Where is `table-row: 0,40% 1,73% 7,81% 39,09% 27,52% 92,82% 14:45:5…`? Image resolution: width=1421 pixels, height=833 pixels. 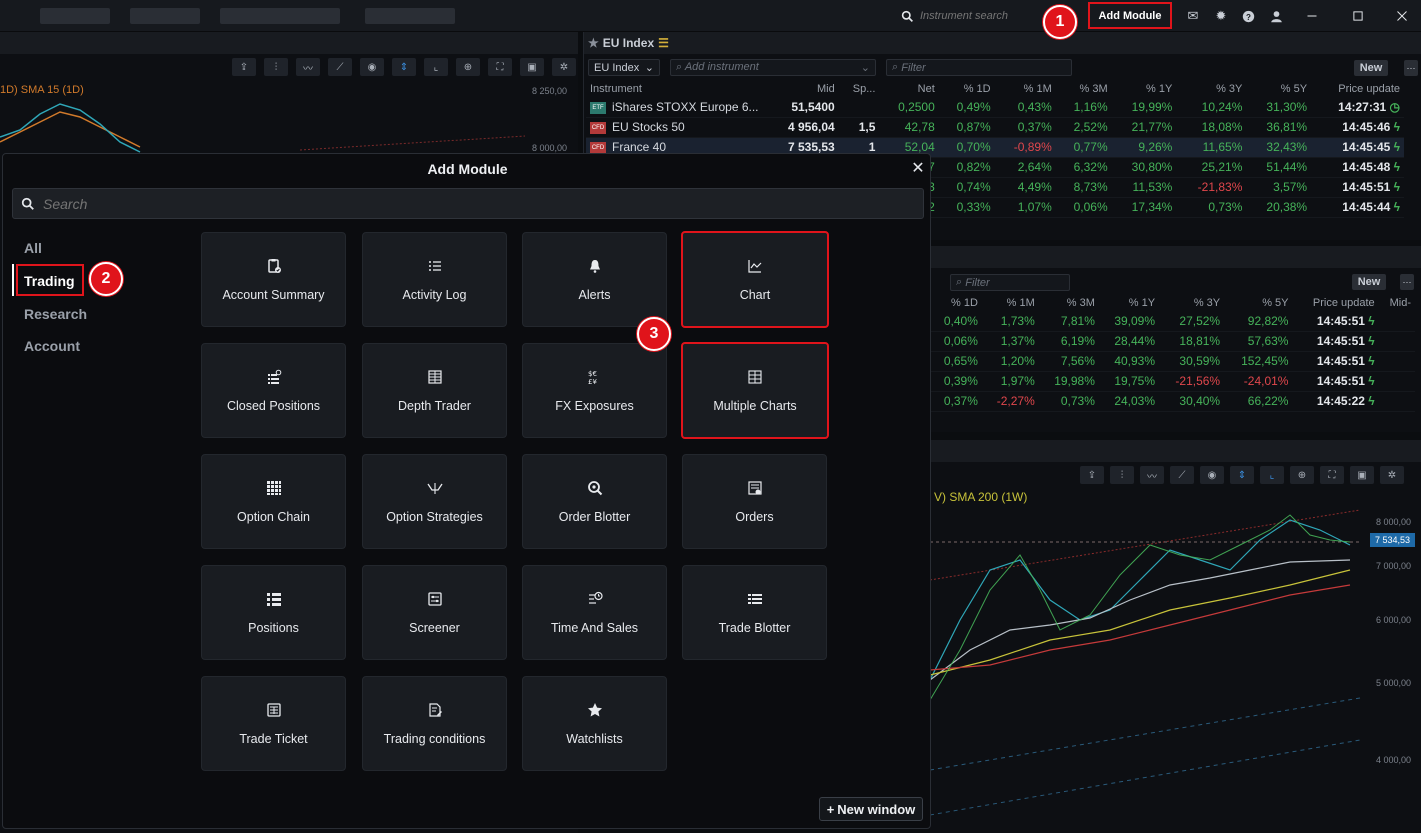 table-row: 0,40% 1,73% 7,81% 39,09% 27,52% 92,82% 14:45:5… is located at coordinates (1172, 321).